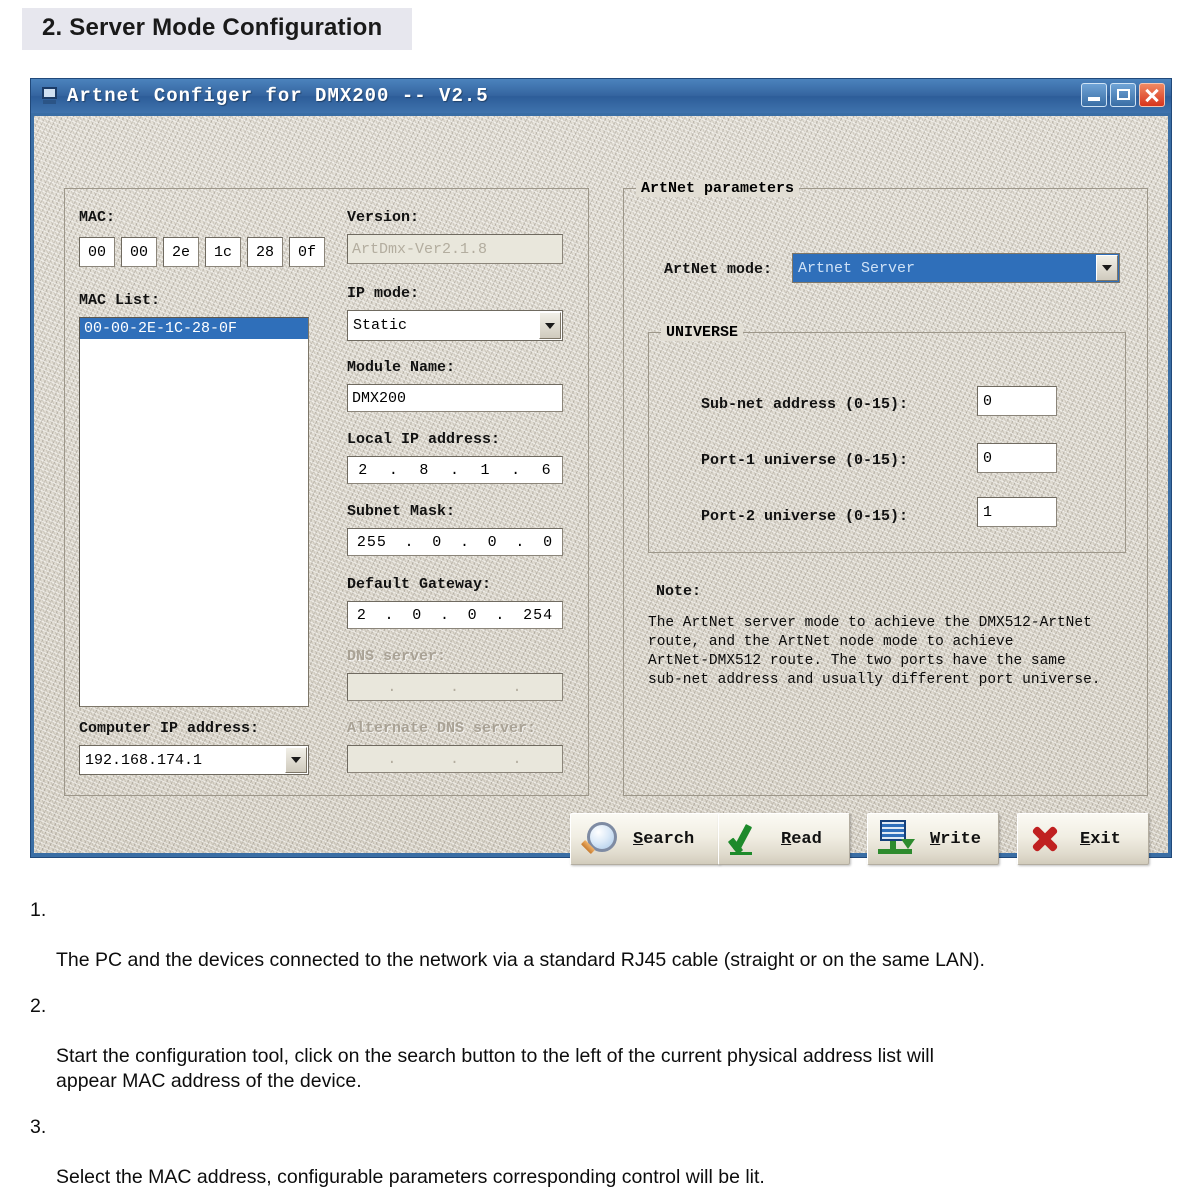 The height and width of the screenshot is (1200, 1200). I want to click on dns-server-label: DNS server:, so click(397, 656).